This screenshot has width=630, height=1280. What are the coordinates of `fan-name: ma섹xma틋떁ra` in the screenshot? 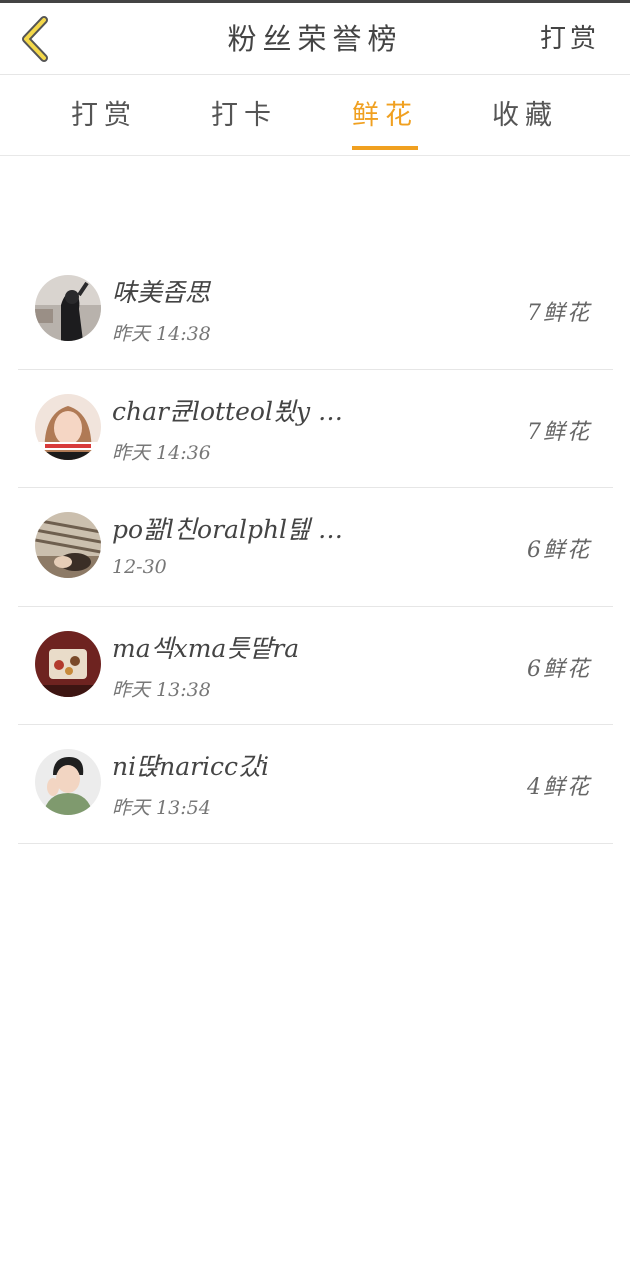 It's located at (206, 648).